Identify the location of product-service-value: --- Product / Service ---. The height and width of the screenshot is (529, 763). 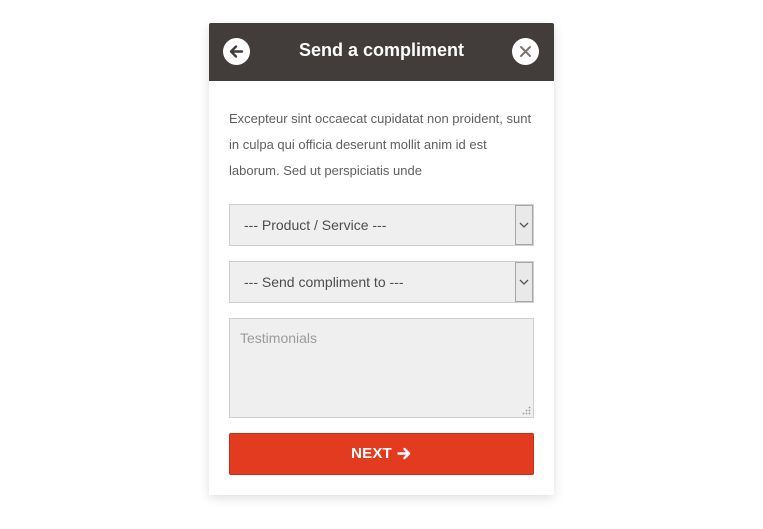
(315, 225).